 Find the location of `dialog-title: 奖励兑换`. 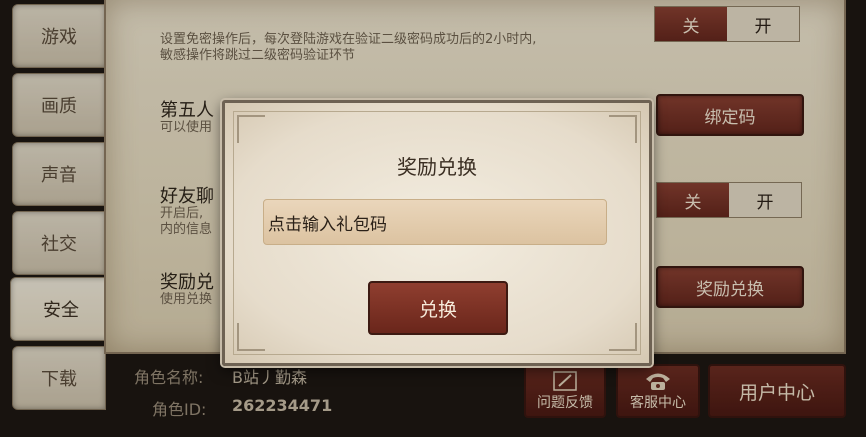

dialog-title: 奖励兑换 is located at coordinates (437, 167).